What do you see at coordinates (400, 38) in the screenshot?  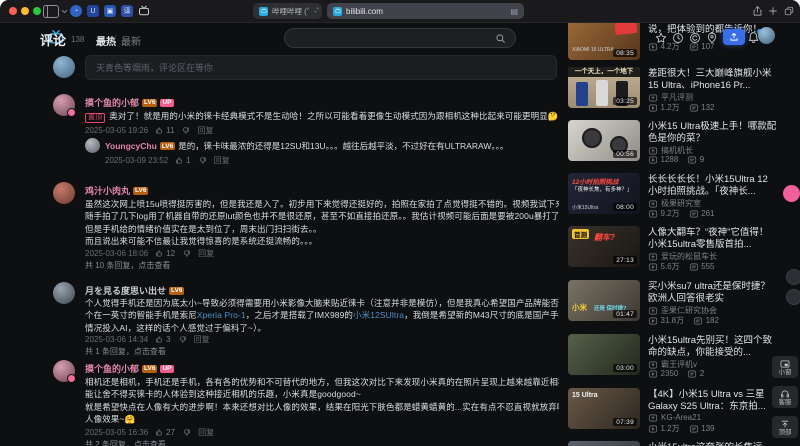 I see `search-input` at bounding box center [400, 38].